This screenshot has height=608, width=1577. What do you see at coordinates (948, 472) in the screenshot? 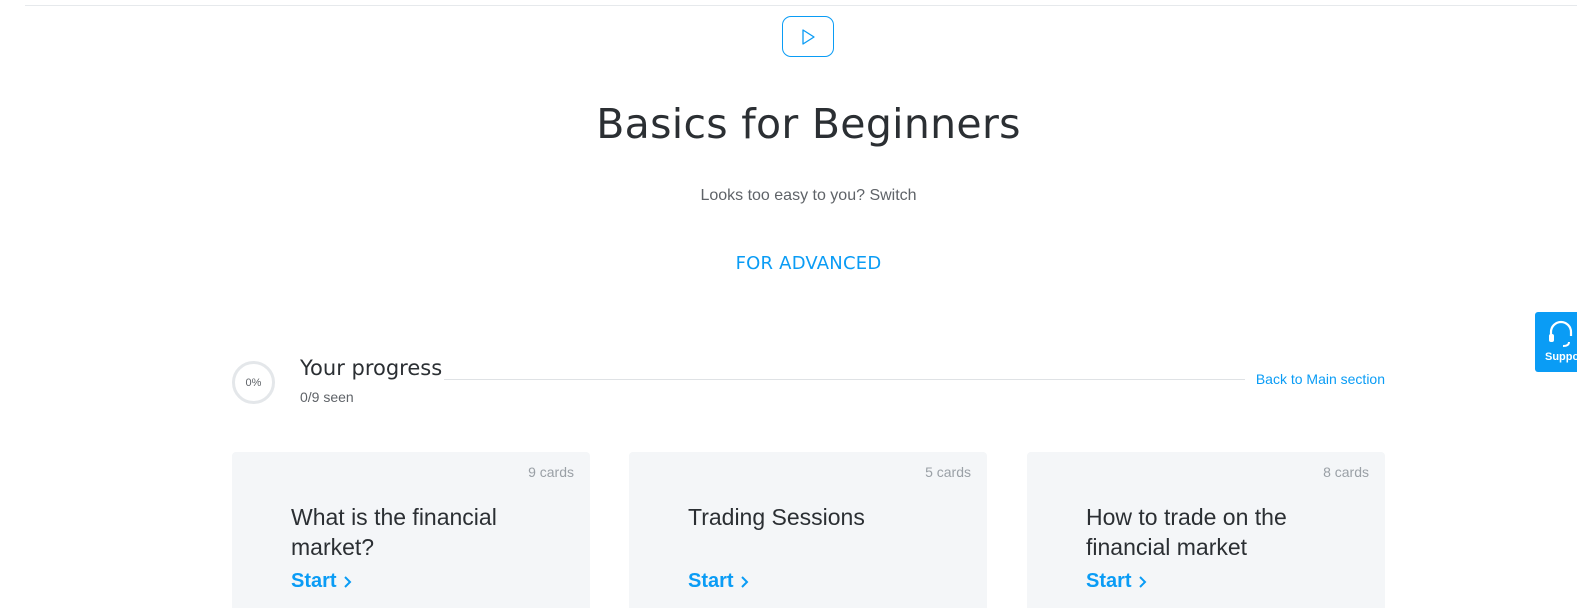
I see `card-count: 5 cards` at bounding box center [948, 472].